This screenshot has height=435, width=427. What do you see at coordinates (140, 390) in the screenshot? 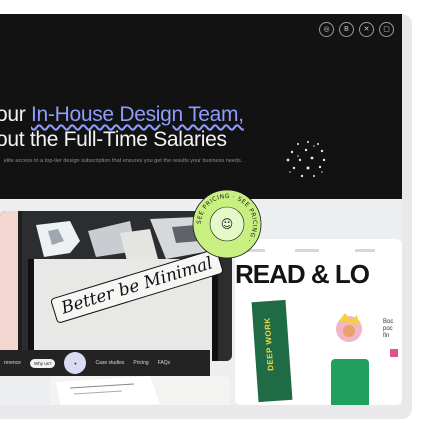
I see `bottom-card` at bounding box center [140, 390].